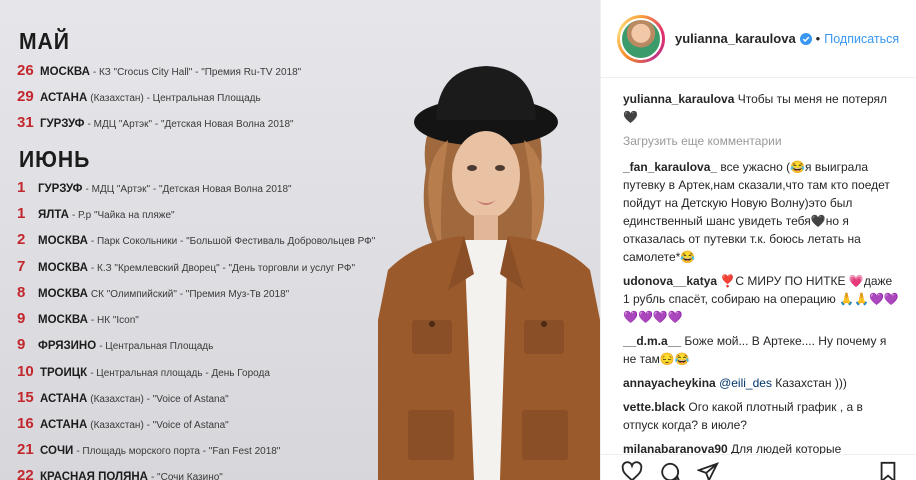  I want to click on event-city: СОЧИ, so click(57, 451).